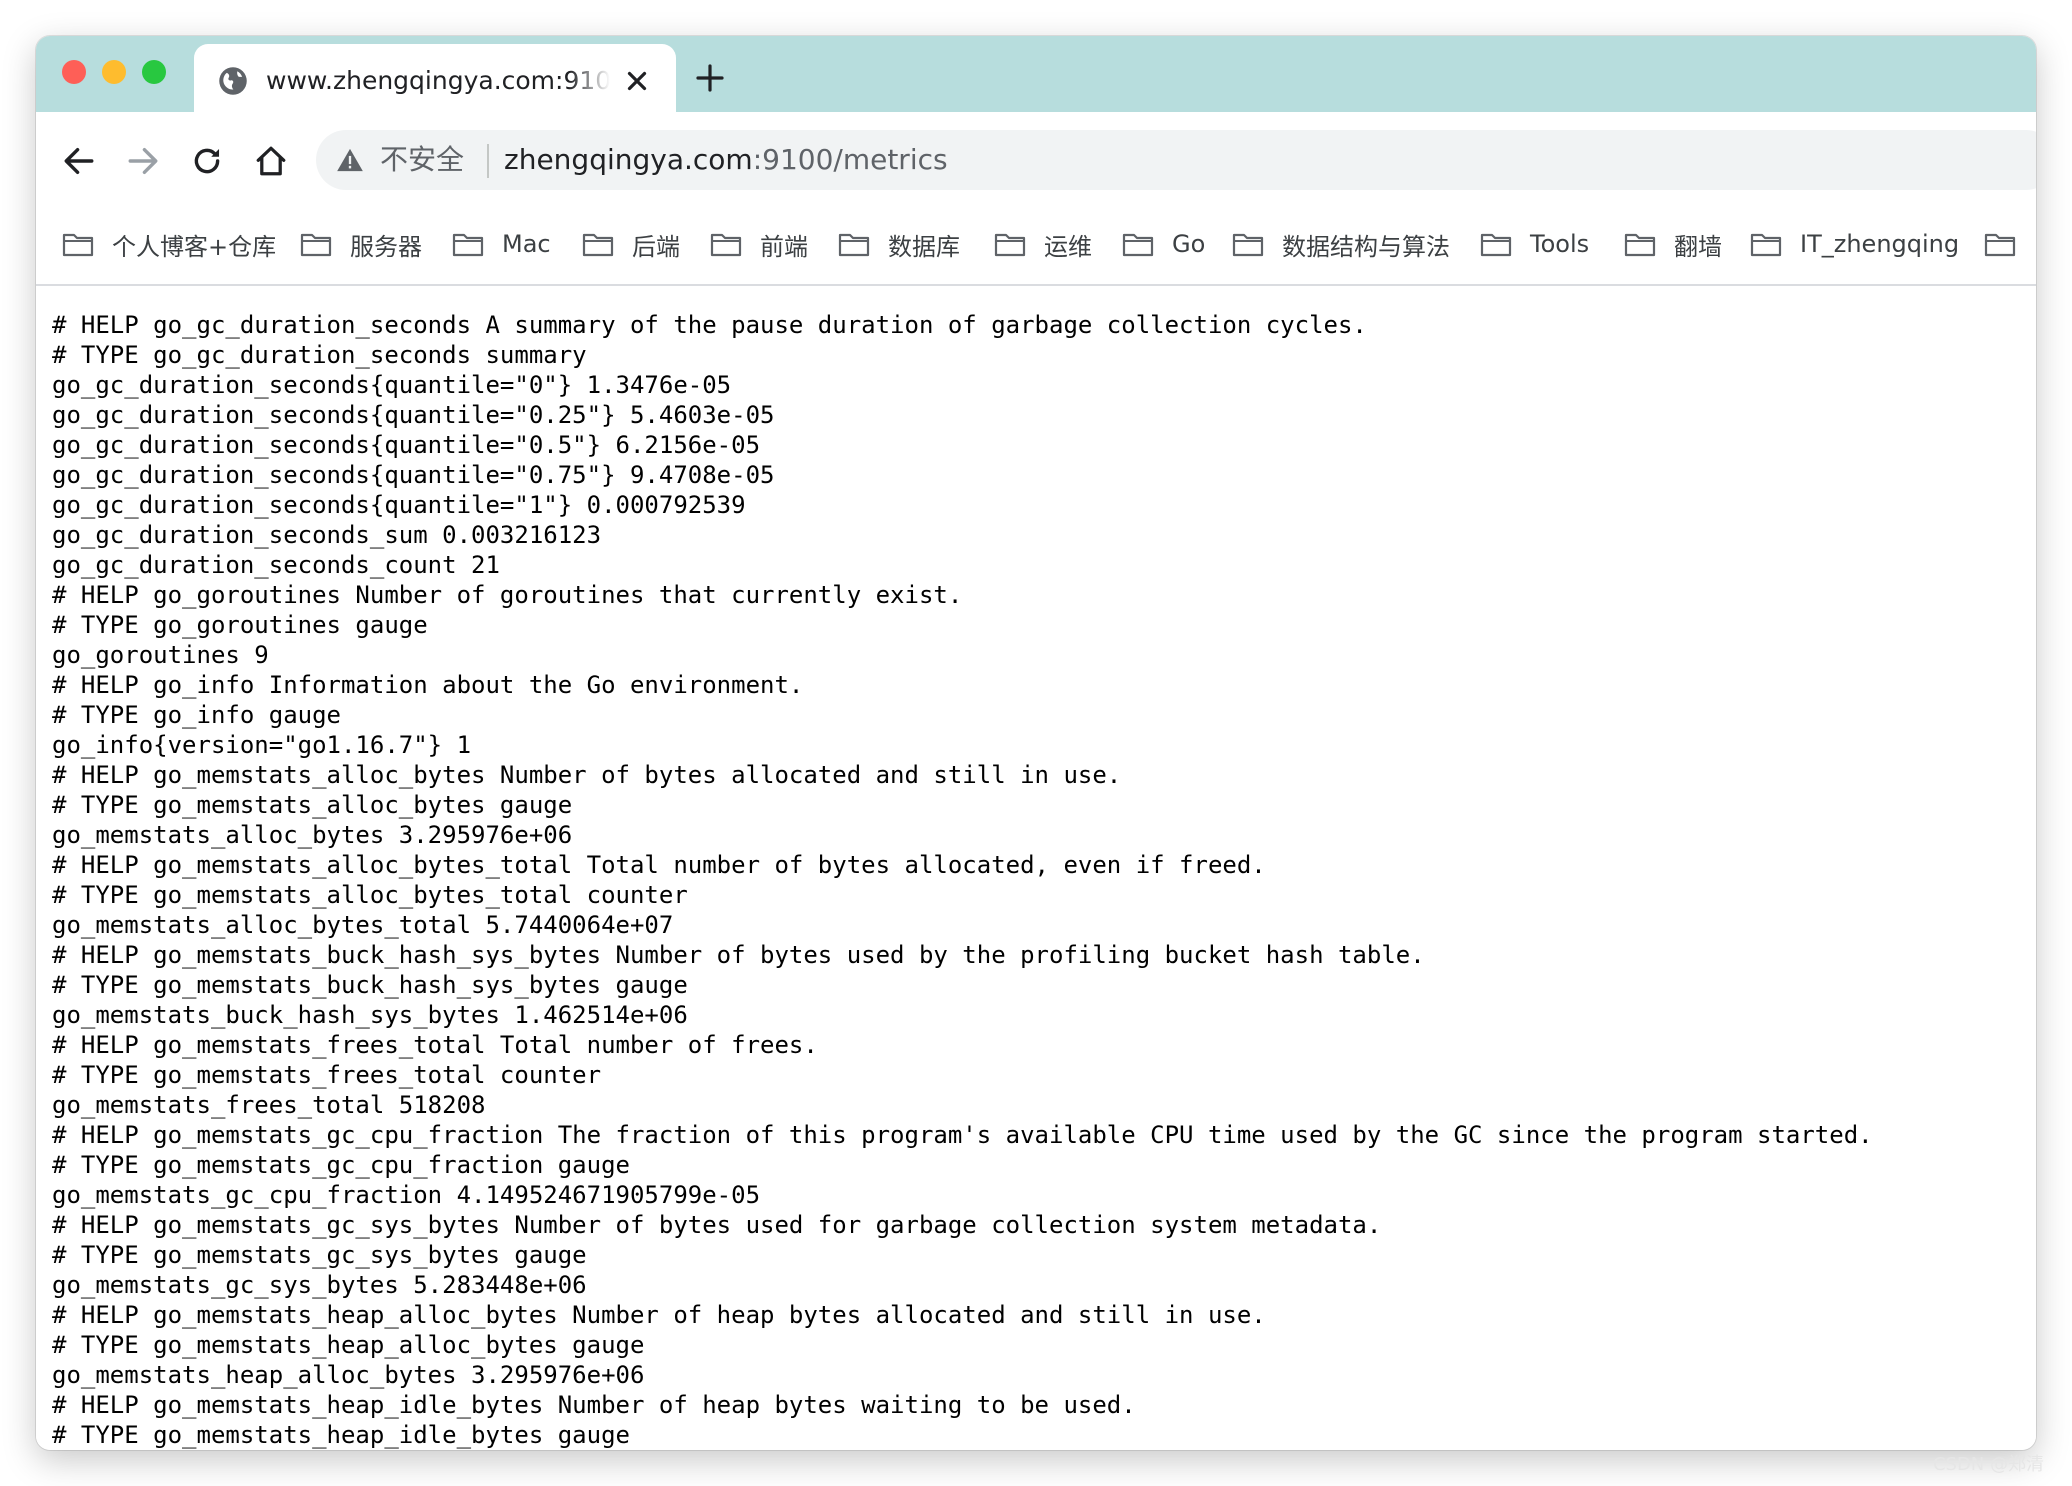 The image size is (2072, 1486). Describe the element at coordinates (327, 535) in the screenshot. I see `metric-line: go_gc_duration_seconds_sum 0.003216123` at that location.